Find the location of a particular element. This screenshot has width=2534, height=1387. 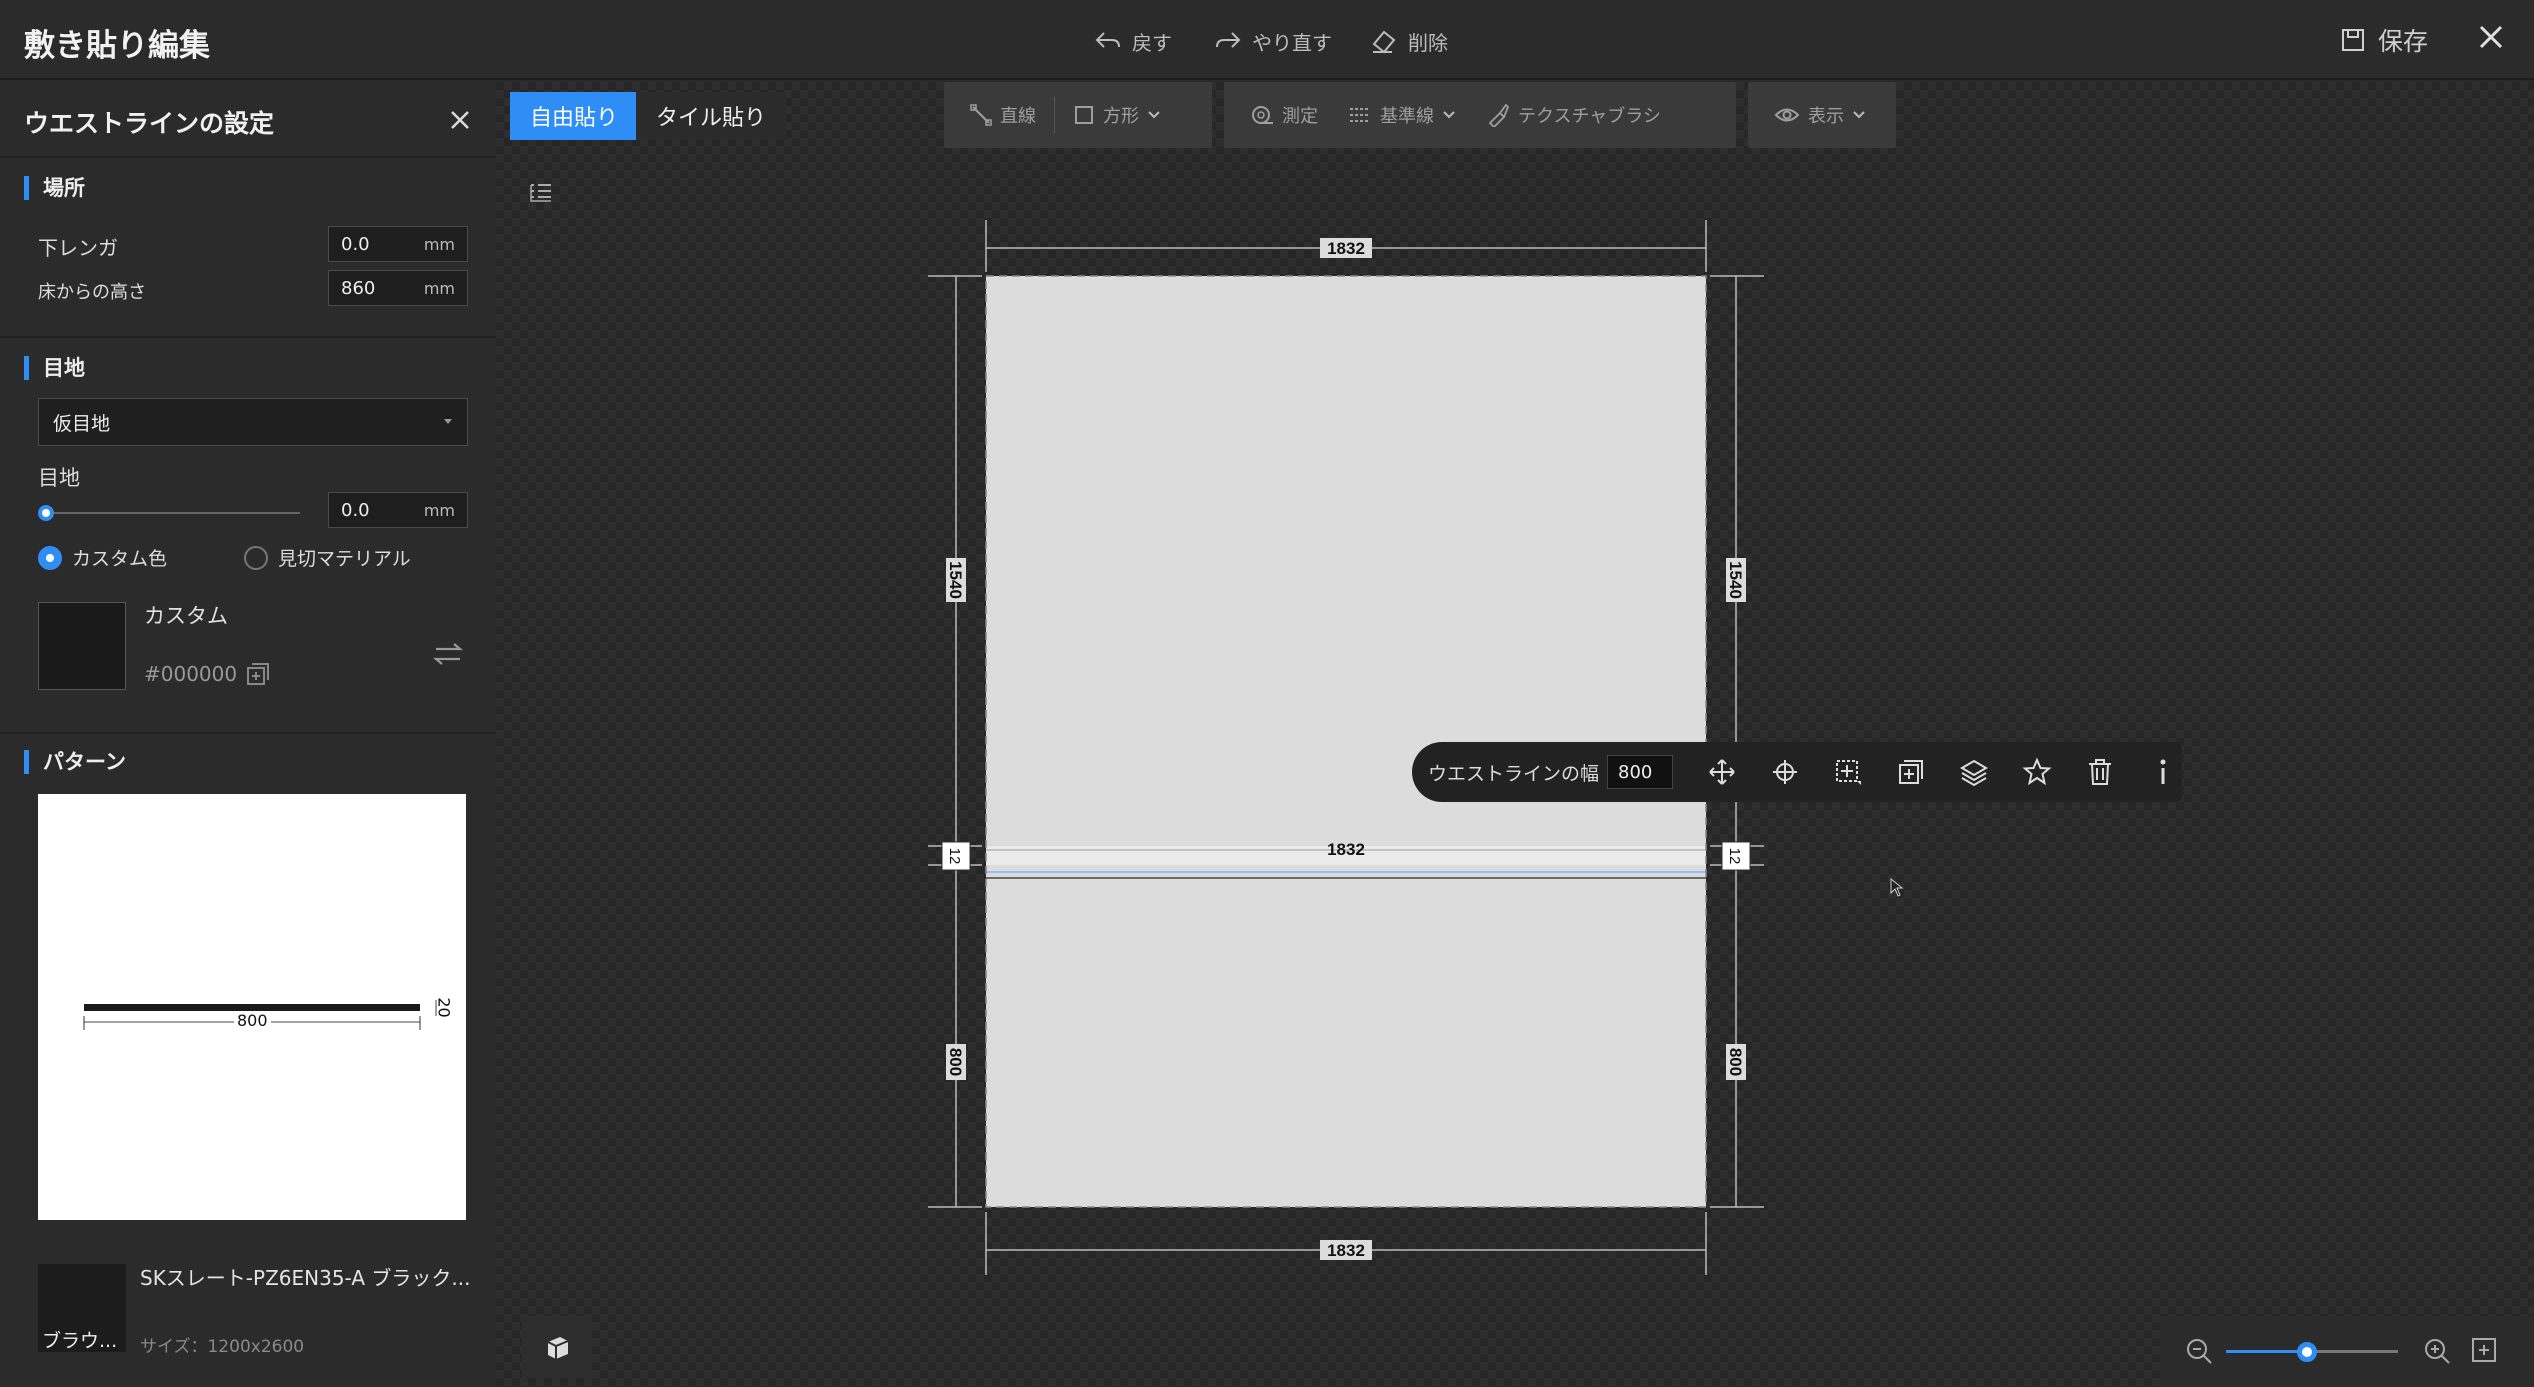

pattern-thickness-label: 20 is located at coordinates (444, 1007).